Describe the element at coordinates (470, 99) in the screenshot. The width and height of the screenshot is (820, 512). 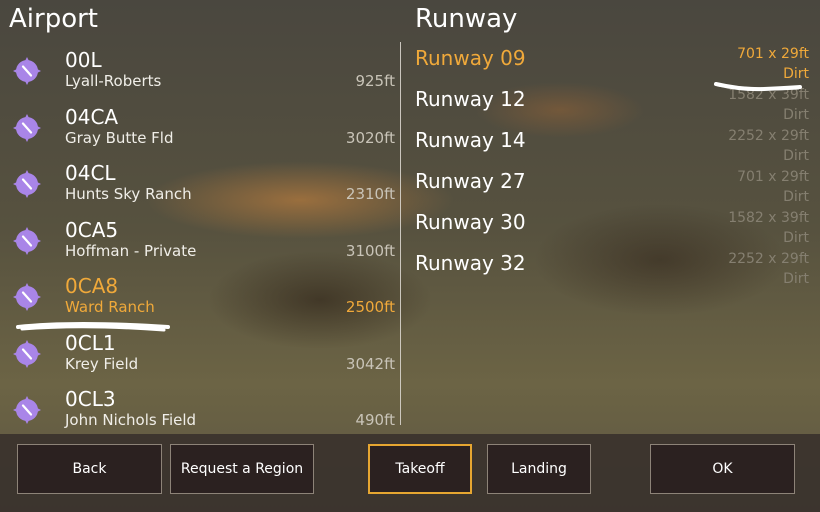
I see `runway-name: Runway 12` at that location.